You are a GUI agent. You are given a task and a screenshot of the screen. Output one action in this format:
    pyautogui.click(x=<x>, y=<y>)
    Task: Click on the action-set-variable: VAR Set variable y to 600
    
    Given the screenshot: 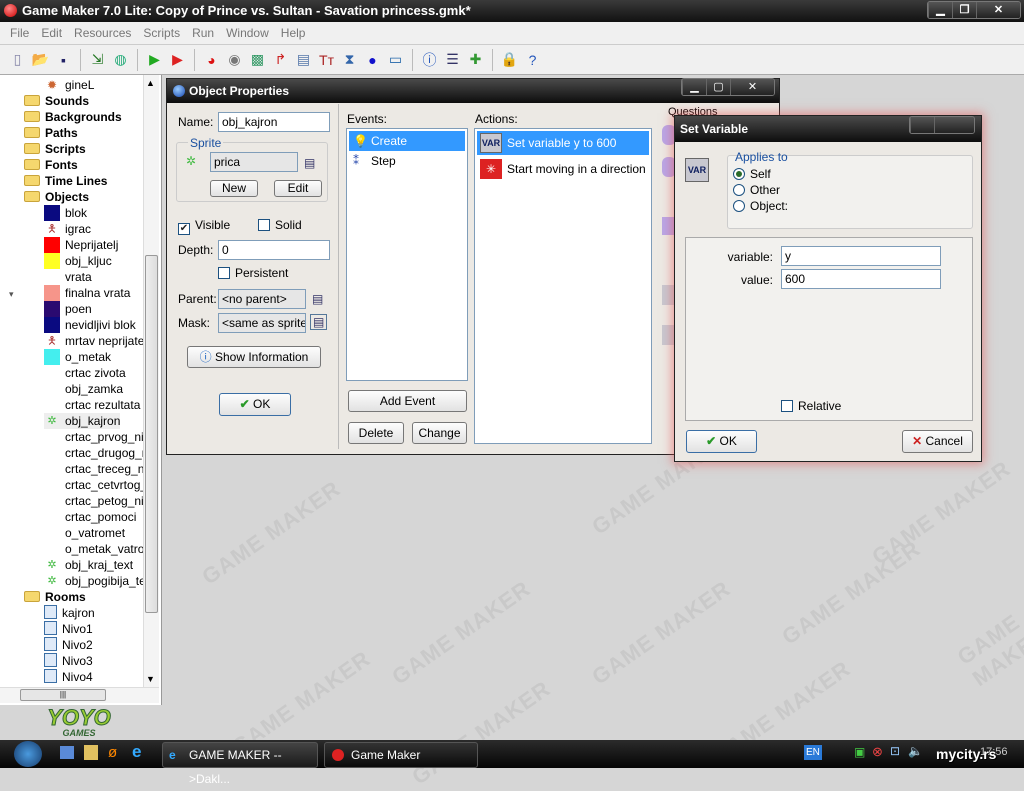 What is the action you would take?
    pyautogui.click(x=563, y=143)
    